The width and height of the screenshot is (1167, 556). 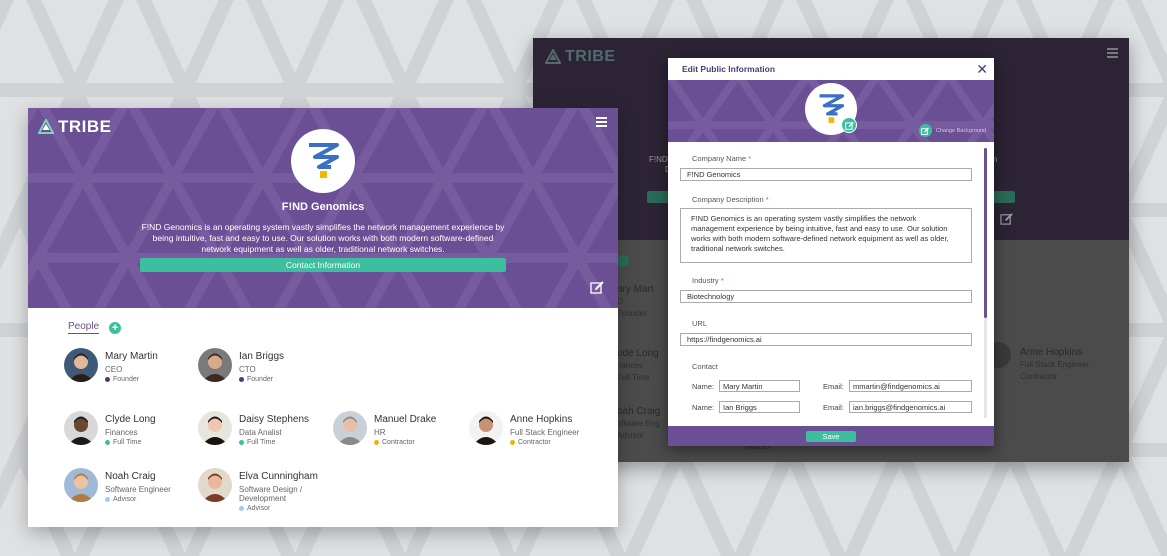 I want to click on brand: TRIBE, so click(x=75, y=127).